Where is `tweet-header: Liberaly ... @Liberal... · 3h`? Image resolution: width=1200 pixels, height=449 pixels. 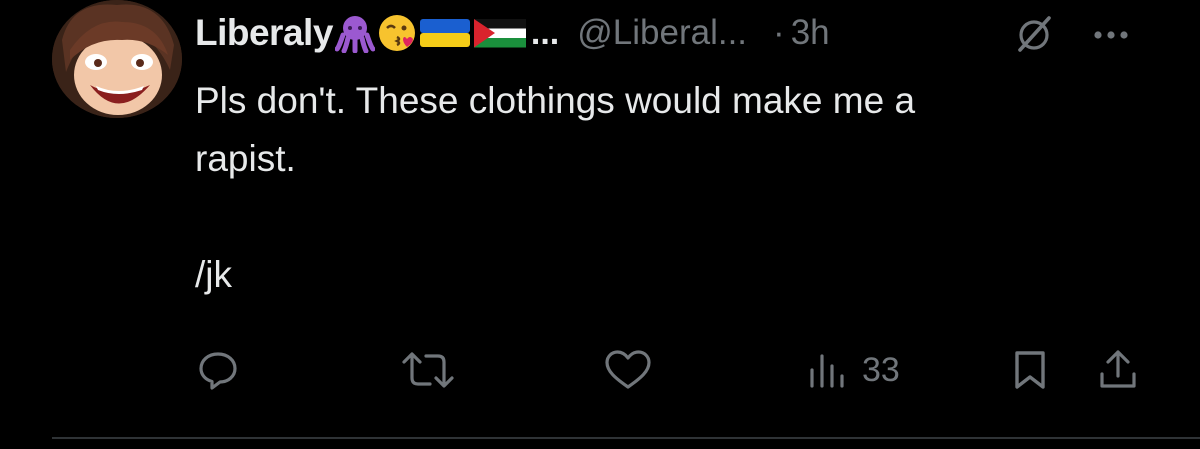
tweet-header: Liberaly ... @Liberal... · 3h is located at coordinates (512, 33).